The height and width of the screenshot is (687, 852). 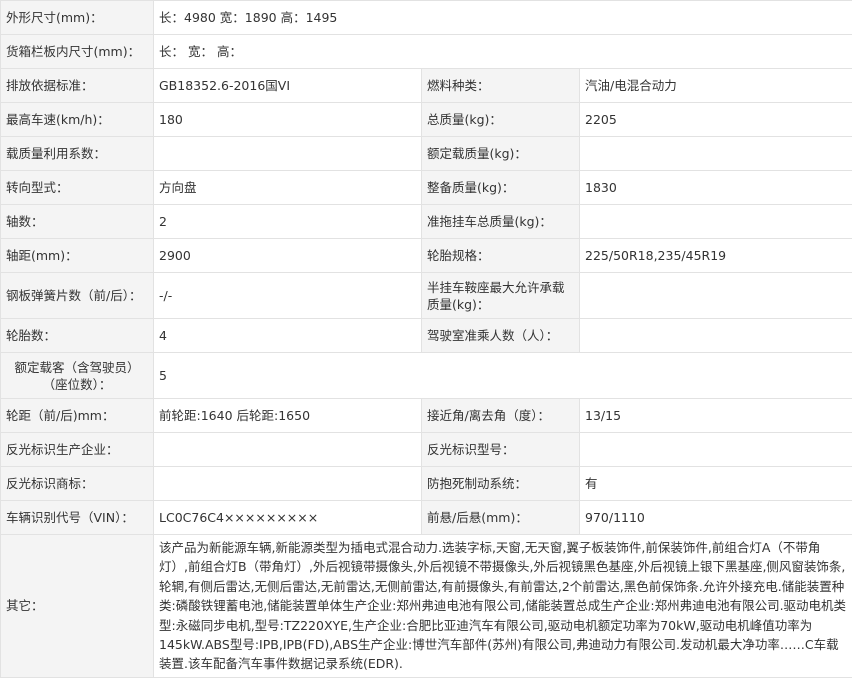 What do you see at coordinates (77, 255) in the screenshot?
I see `spec-label: 轴距(mm)：` at bounding box center [77, 255].